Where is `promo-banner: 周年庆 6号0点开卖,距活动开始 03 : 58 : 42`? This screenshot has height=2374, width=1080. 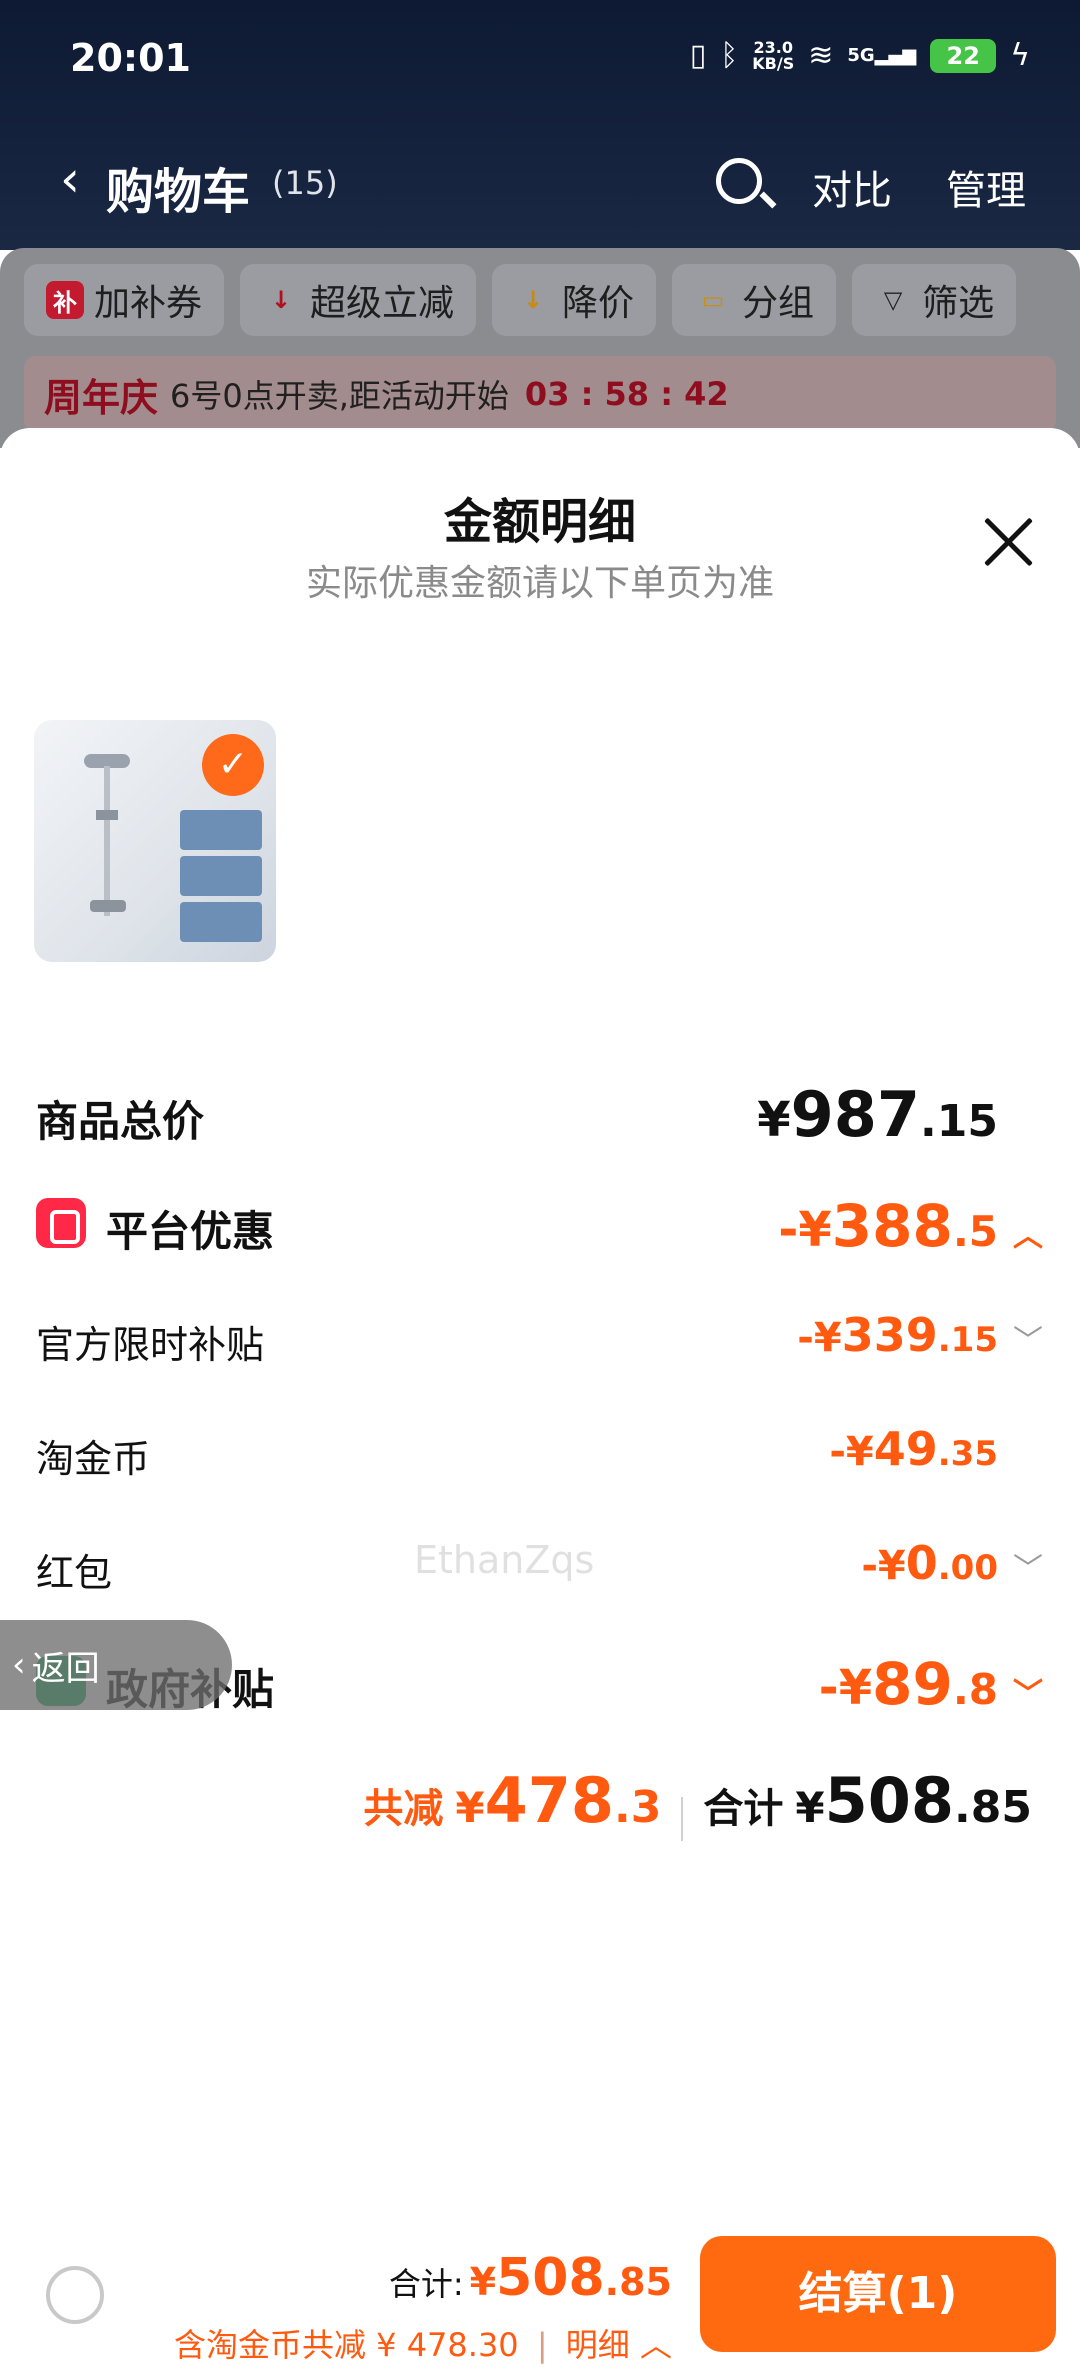
promo-banner: 周年庆 6号0点开卖,距活动开始 03 : 58 : 42 is located at coordinates (540, 394).